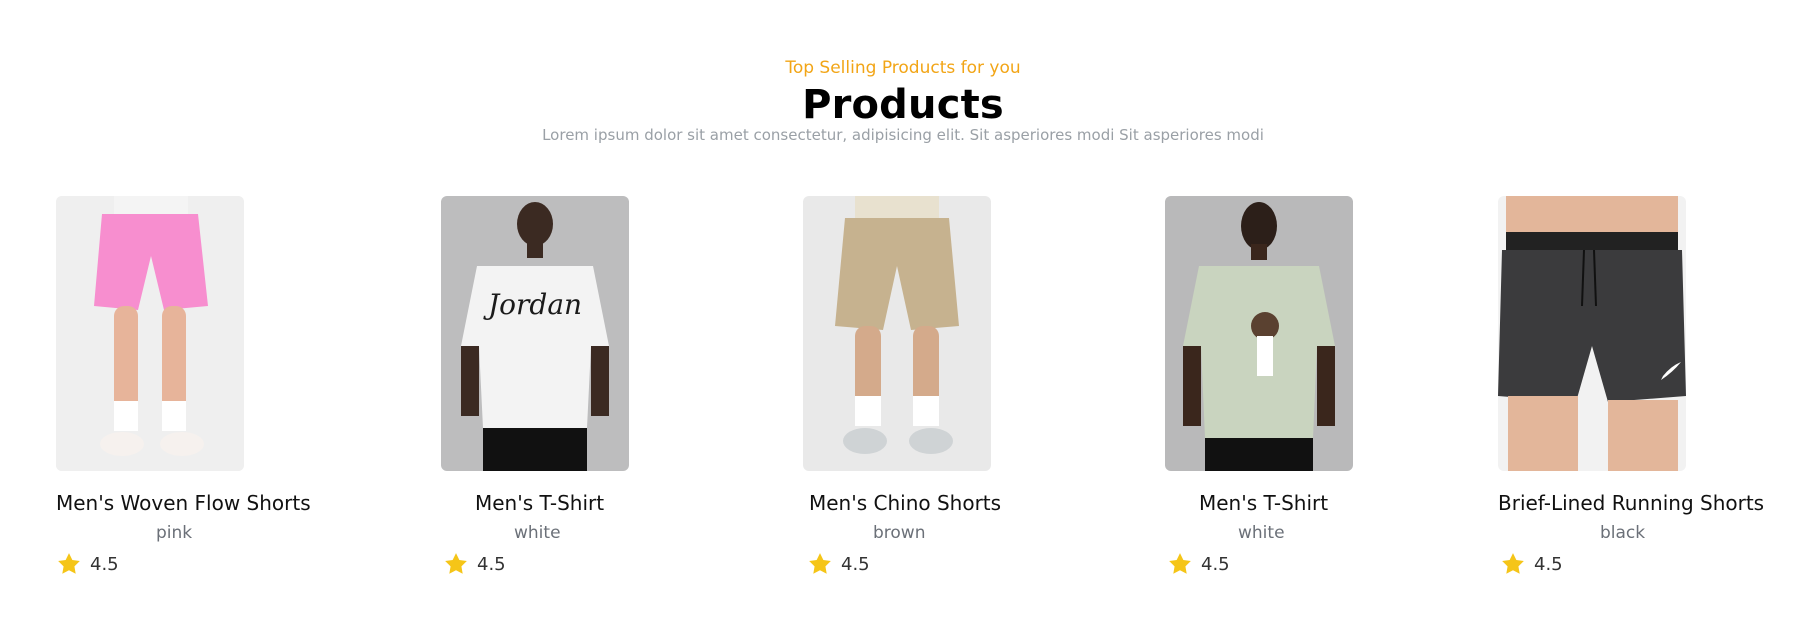 This screenshot has height=619, width=1806. I want to click on product-name: Men's Chino Shorts, so click(948, 503).